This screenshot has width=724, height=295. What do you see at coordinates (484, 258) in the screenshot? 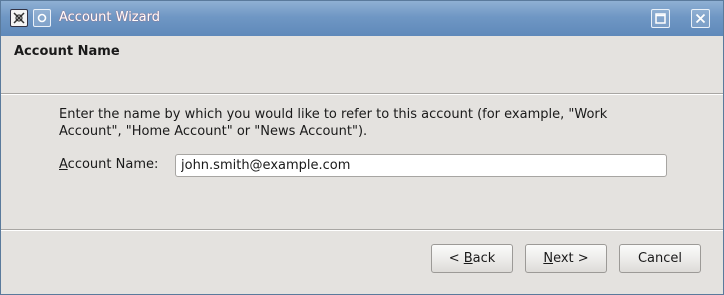
I see `back-button-label: ack` at bounding box center [484, 258].